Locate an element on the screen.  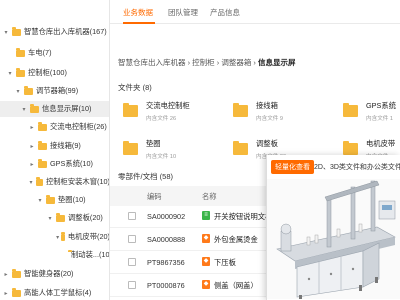
tree-node-washer: ▾ 垫圈(10) is located at coordinates (72, 200).